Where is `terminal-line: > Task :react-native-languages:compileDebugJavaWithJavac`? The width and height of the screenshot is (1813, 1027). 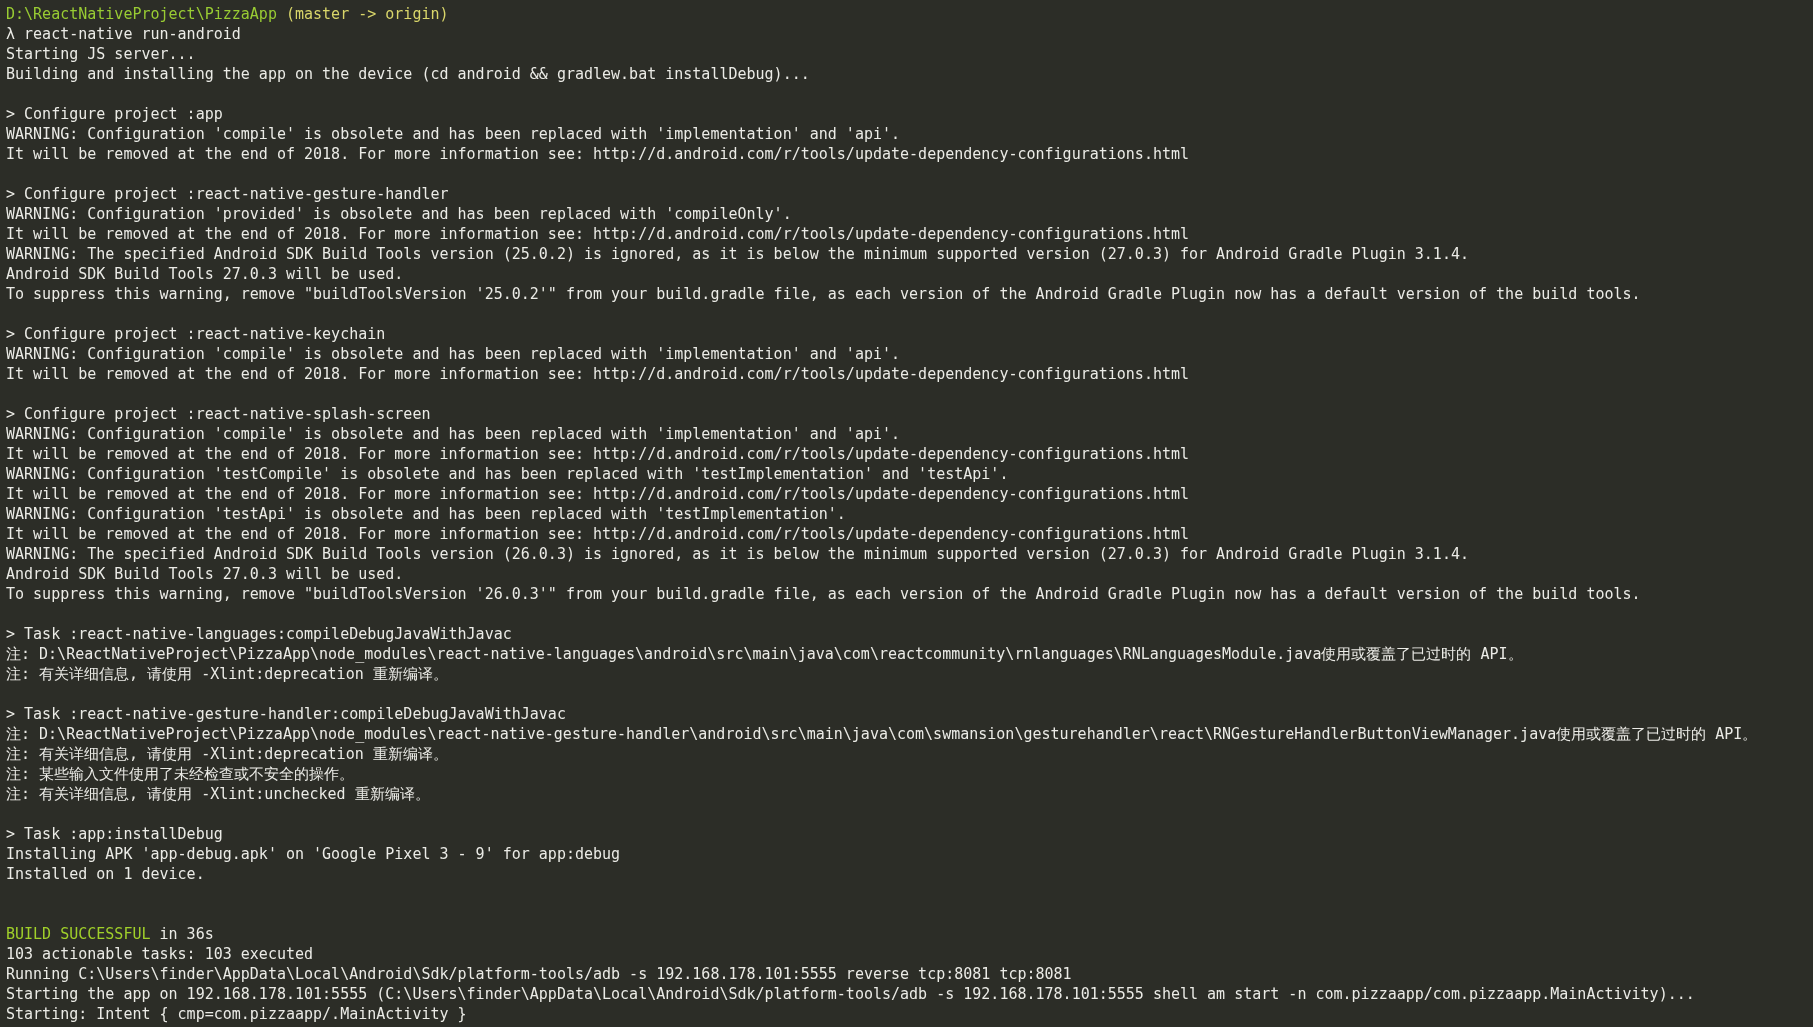 terminal-line: > Task :react-native-languages:compileDebugJavaWithJavac is located at coordinates (259, 634).